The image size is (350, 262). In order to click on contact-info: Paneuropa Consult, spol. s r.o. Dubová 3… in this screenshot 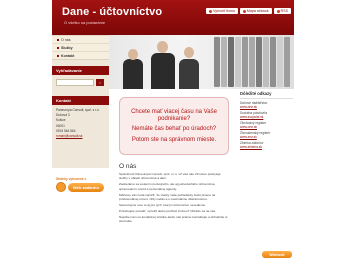, I will do `click(80, 123)`.